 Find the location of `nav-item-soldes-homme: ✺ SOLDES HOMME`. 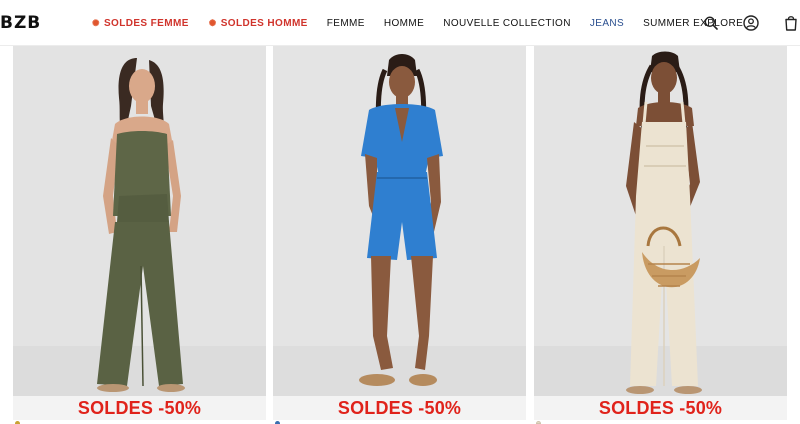

nav-item-soldes-homme: ✺ SOLDES HOMME is located at coordinates (258, 23).